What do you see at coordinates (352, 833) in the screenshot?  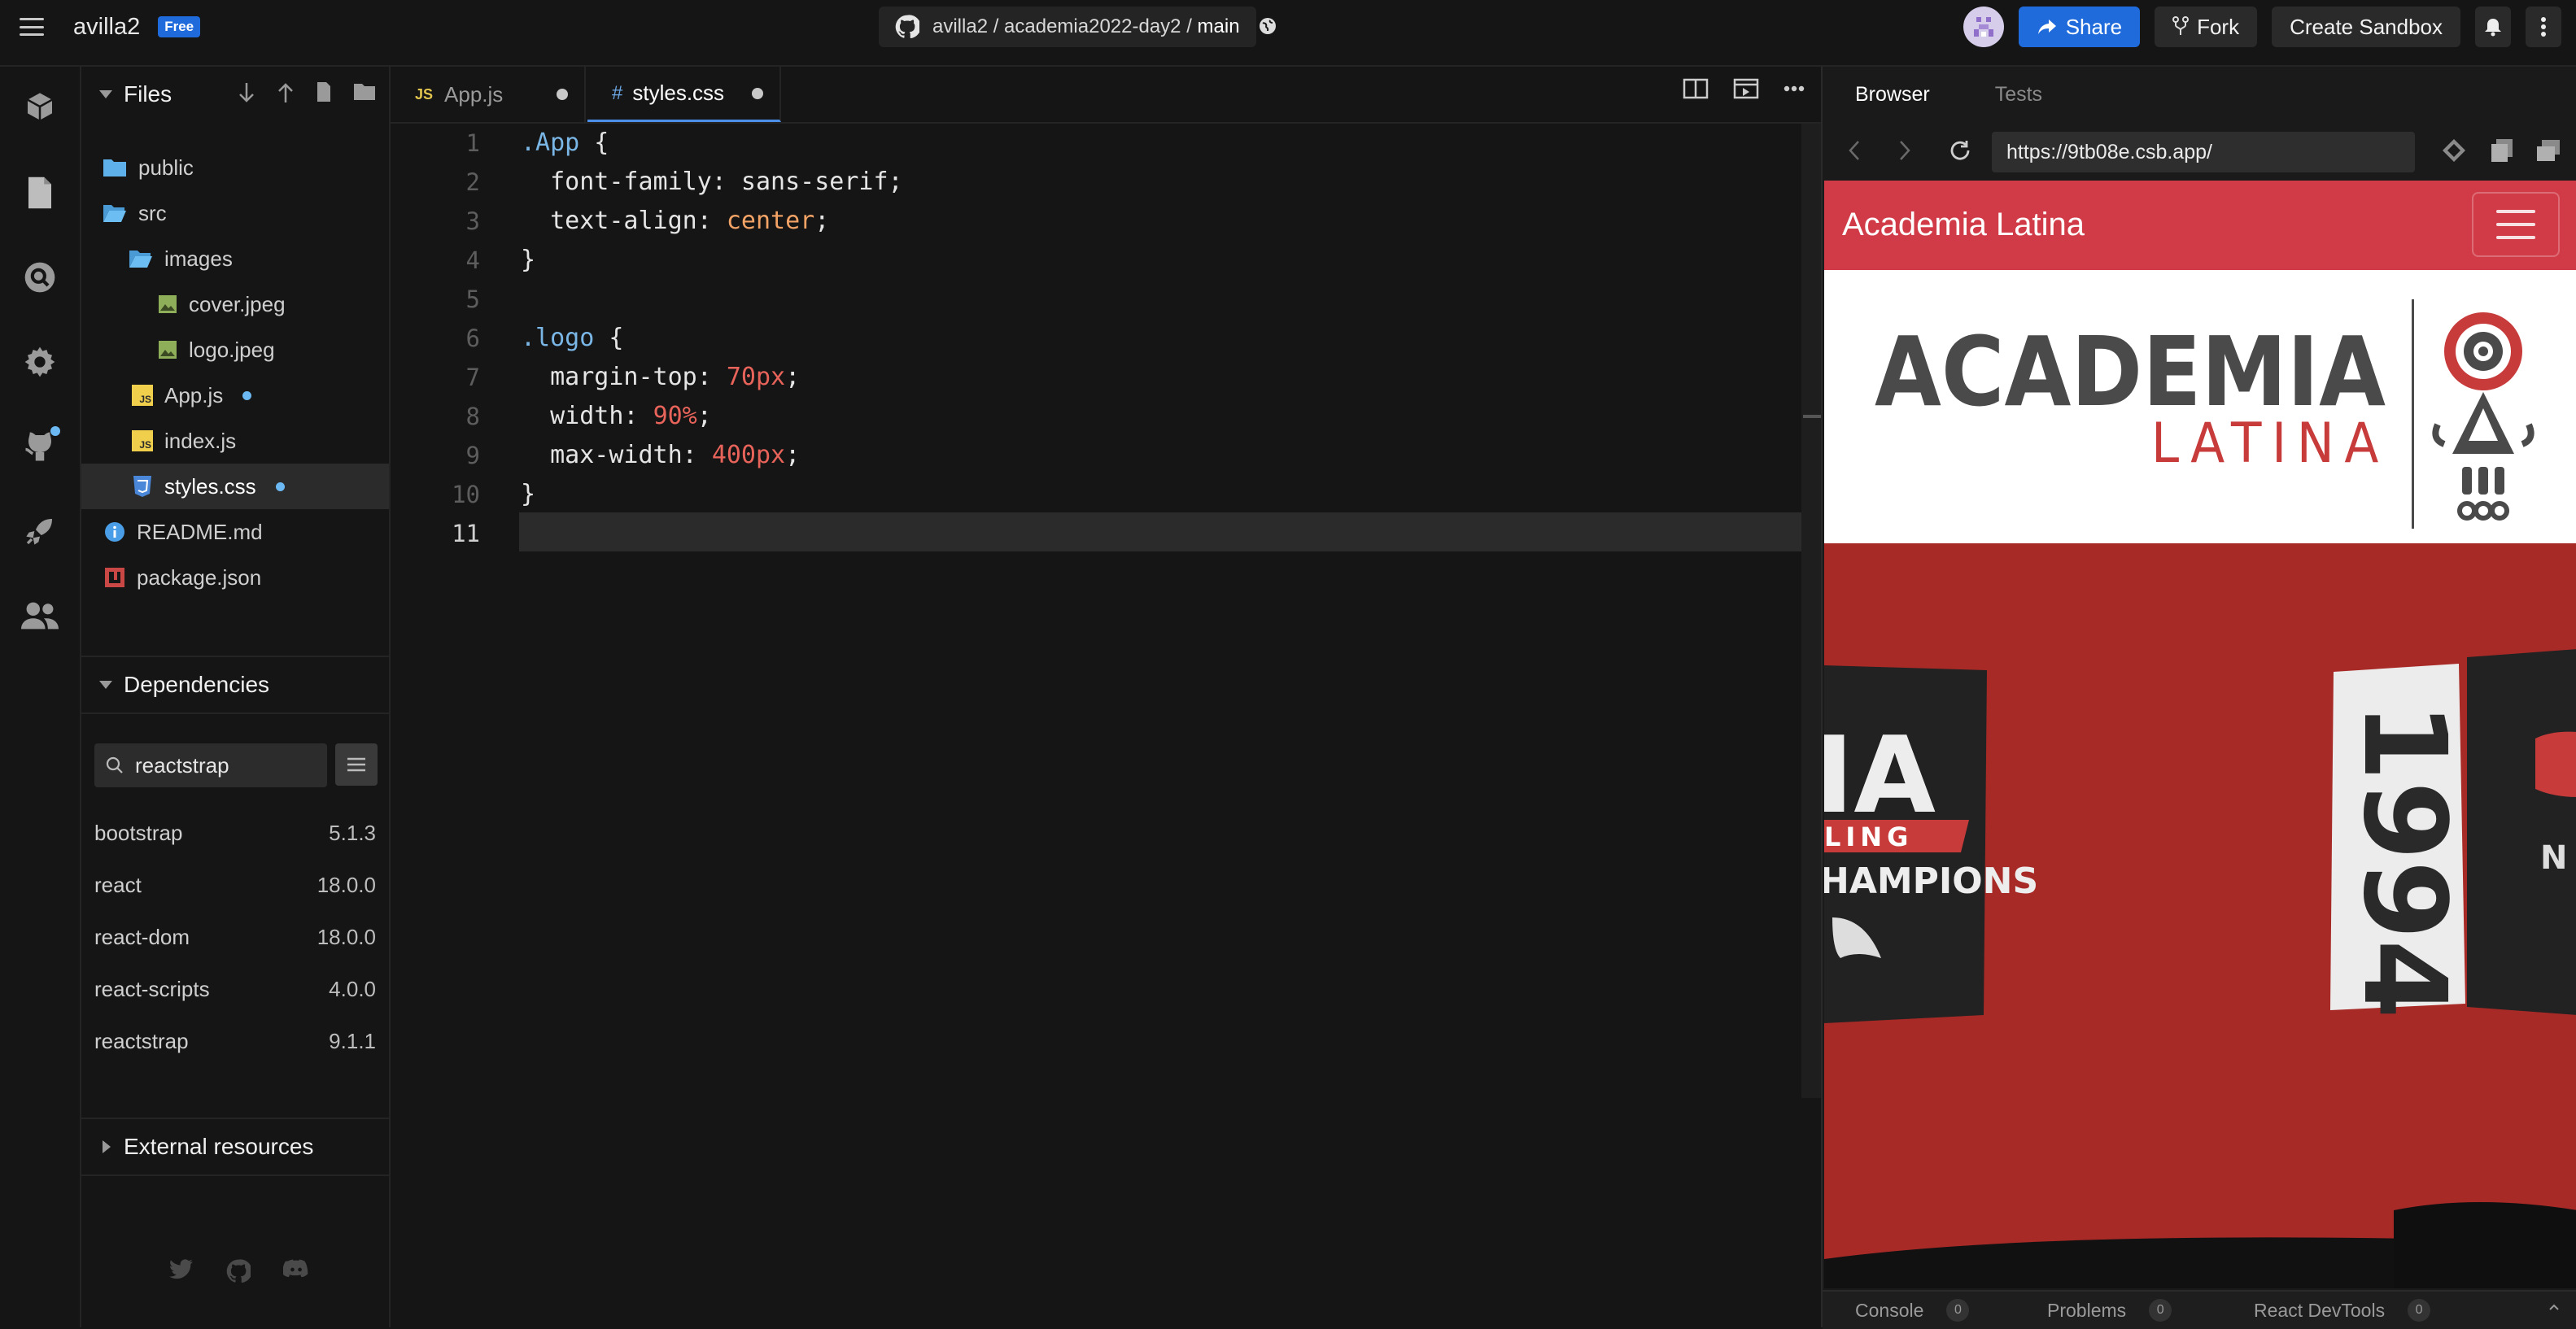 I see `dependency-version: 5.1.3` at bounding box center [352, 833].